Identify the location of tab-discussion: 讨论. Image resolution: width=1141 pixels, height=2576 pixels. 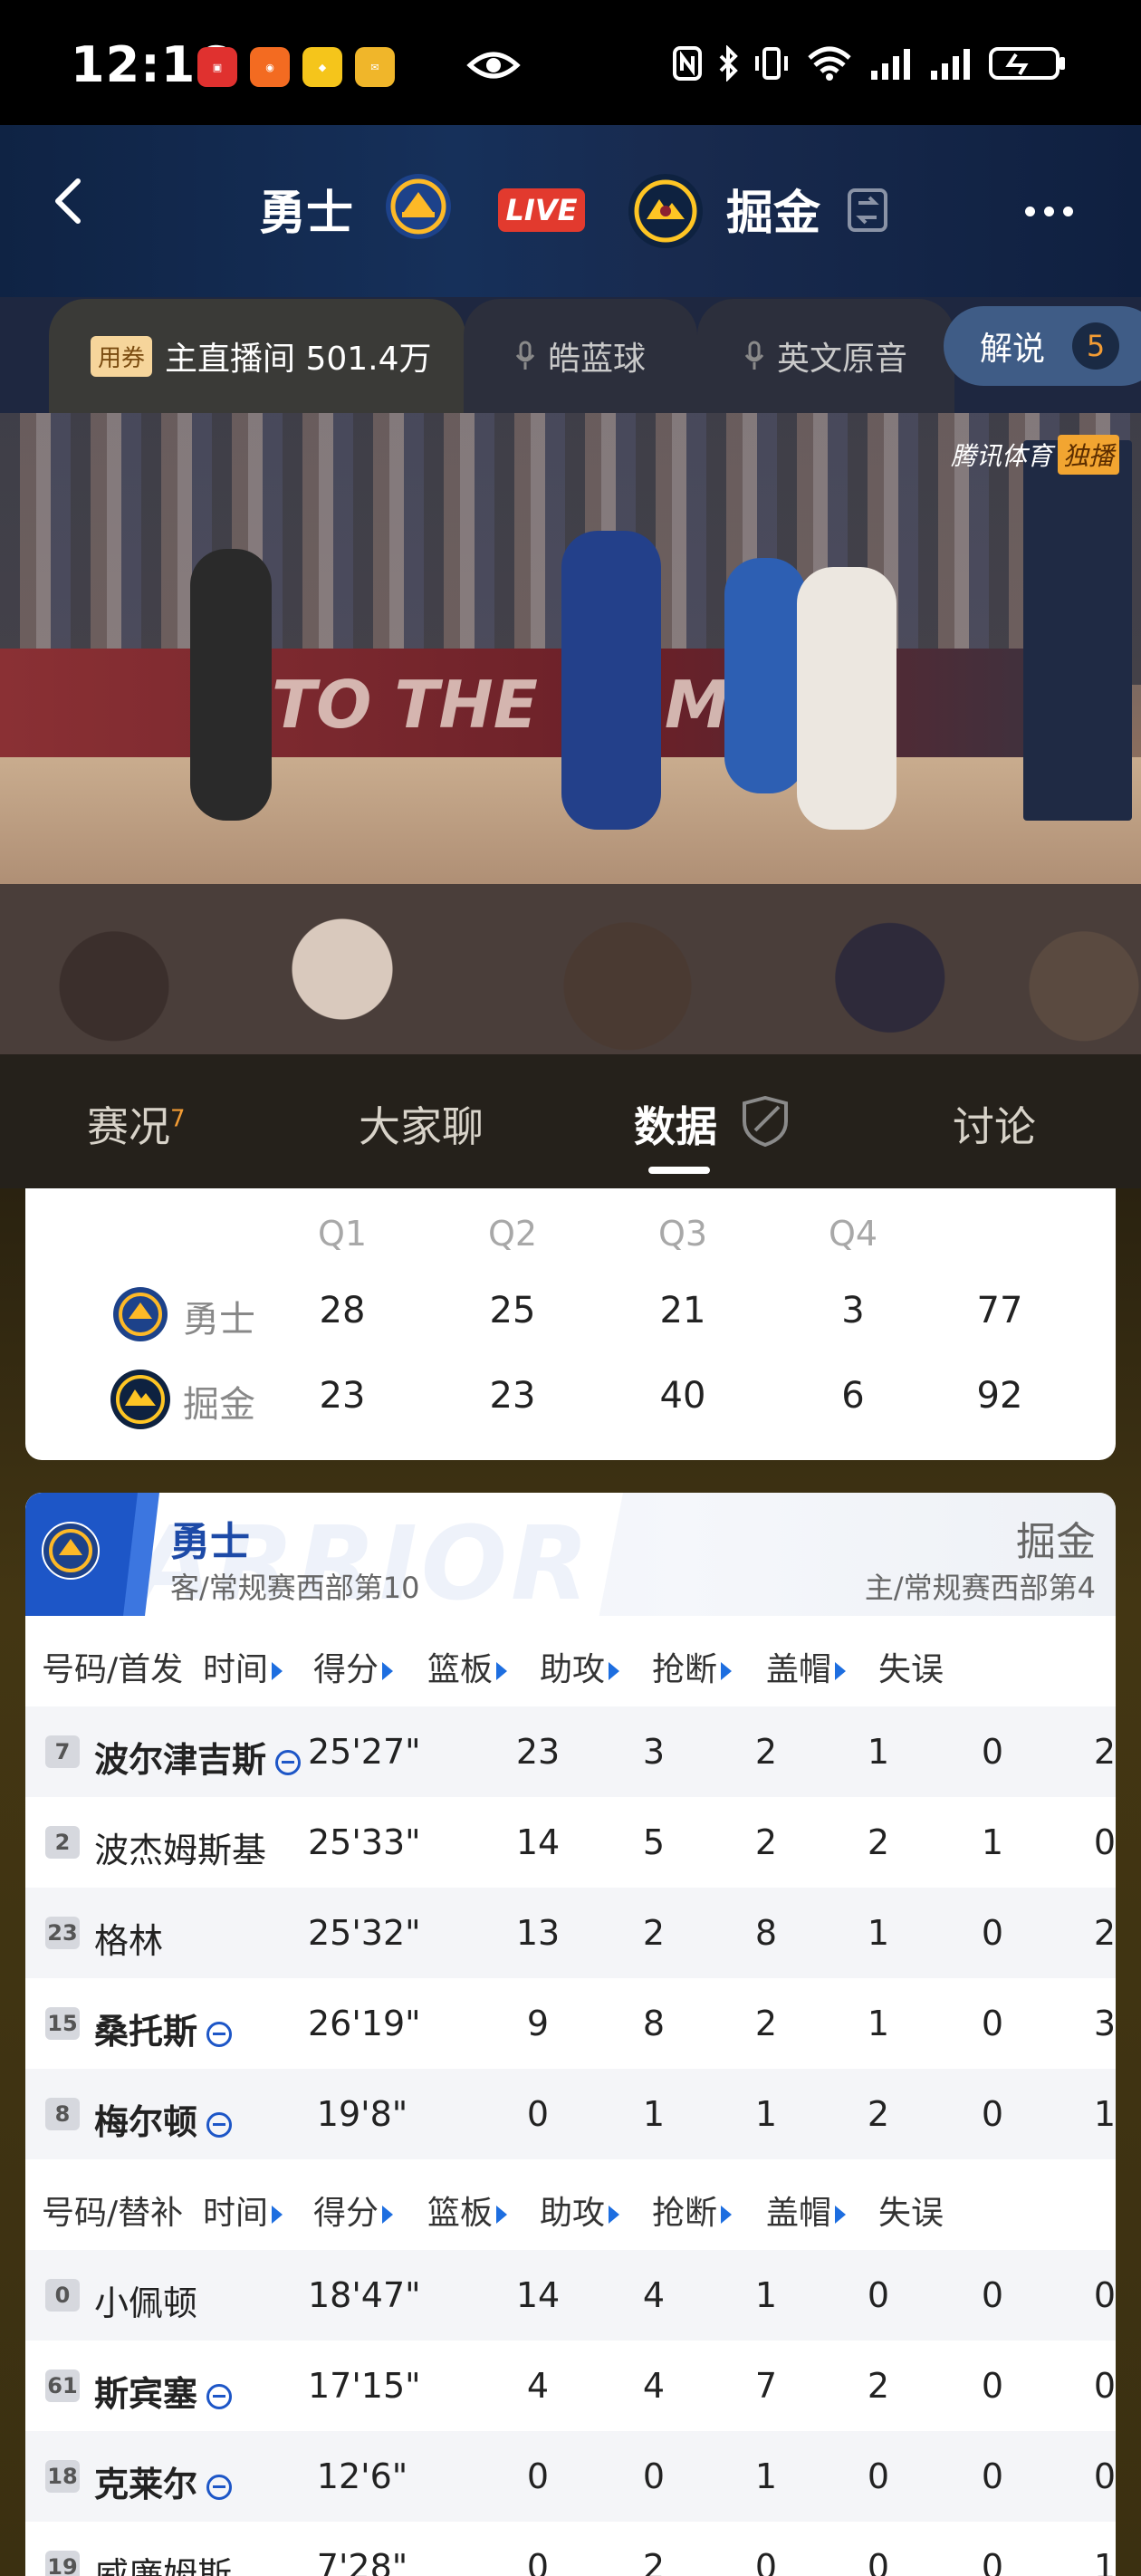
(994, 1124).